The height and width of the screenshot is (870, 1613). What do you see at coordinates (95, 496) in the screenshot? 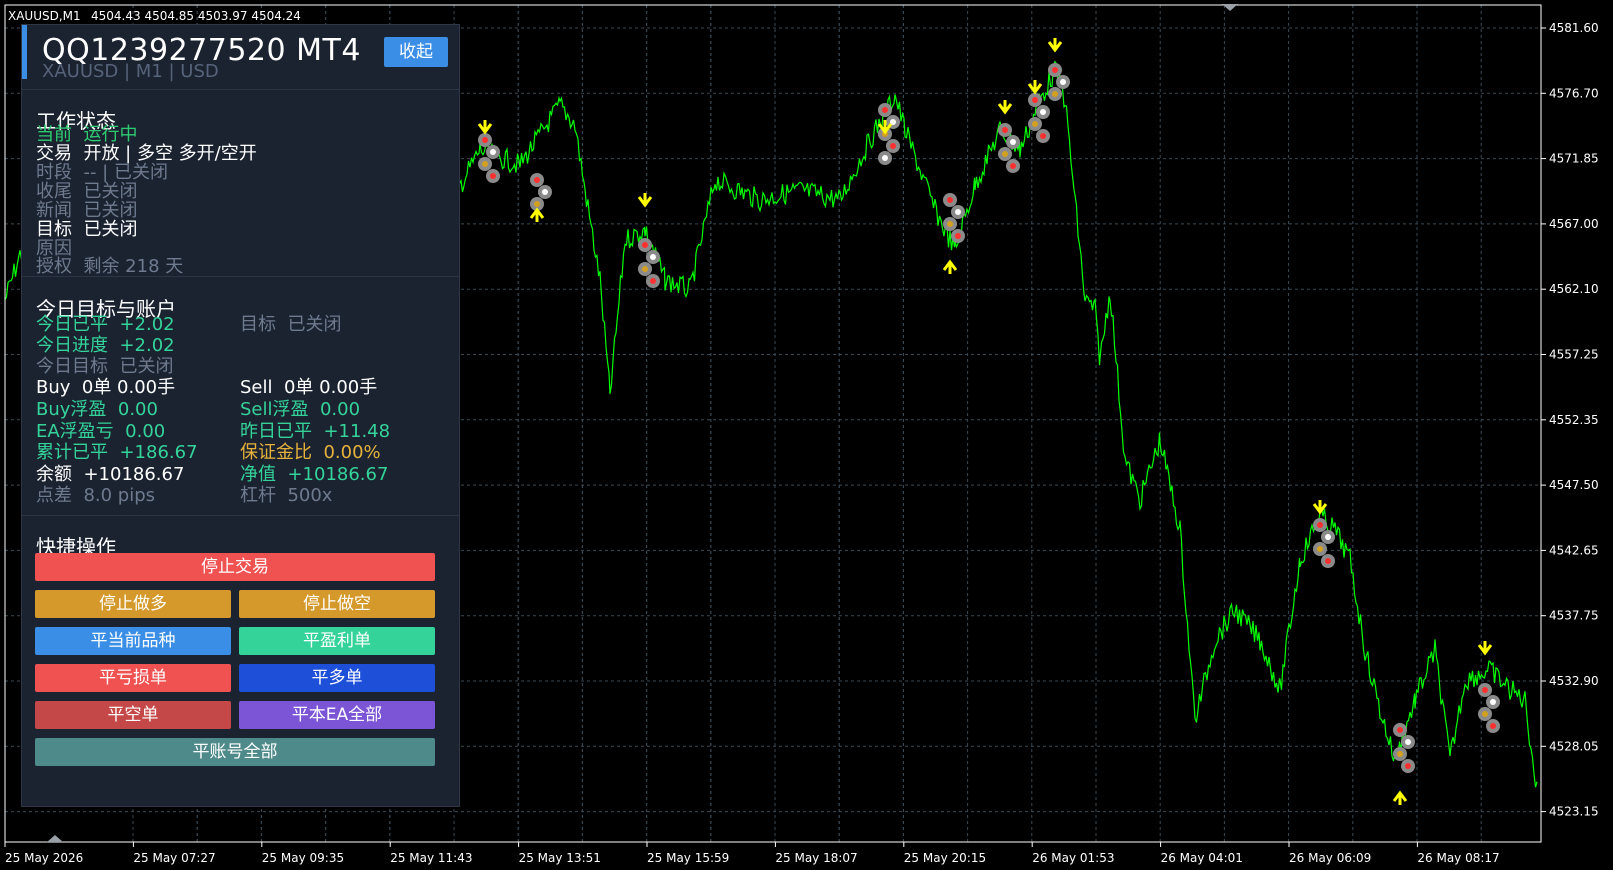
I see `spread-row: 点差 8.0 pips` at bounding box center [95, 496].